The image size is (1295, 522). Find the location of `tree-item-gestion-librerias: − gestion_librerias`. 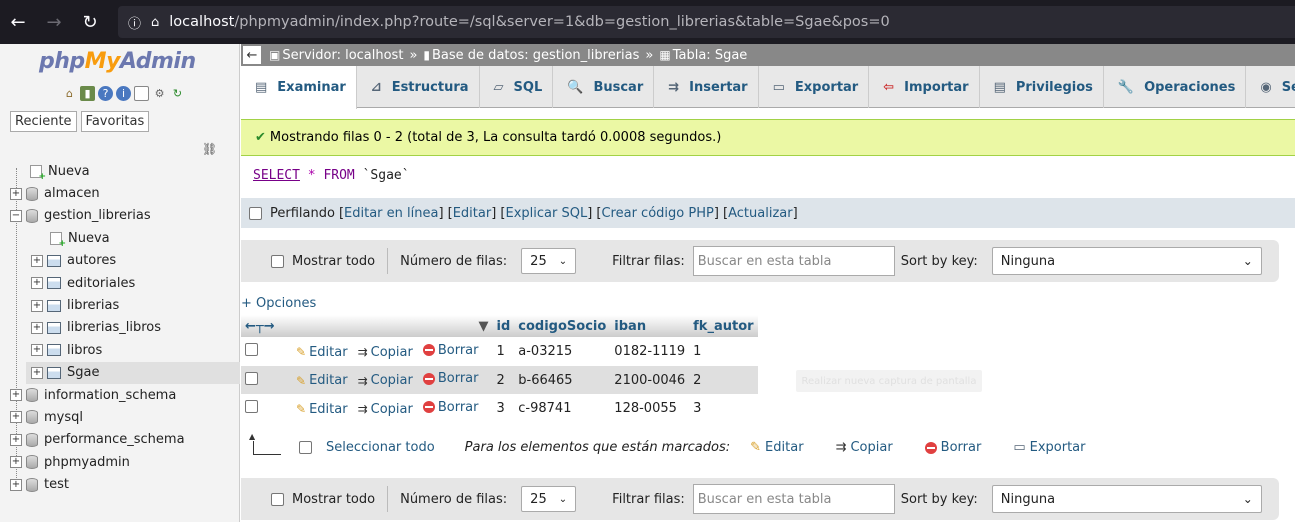

tree-item-gestion-librerias: − gestion_librerias is located at coordinates (120, 216).